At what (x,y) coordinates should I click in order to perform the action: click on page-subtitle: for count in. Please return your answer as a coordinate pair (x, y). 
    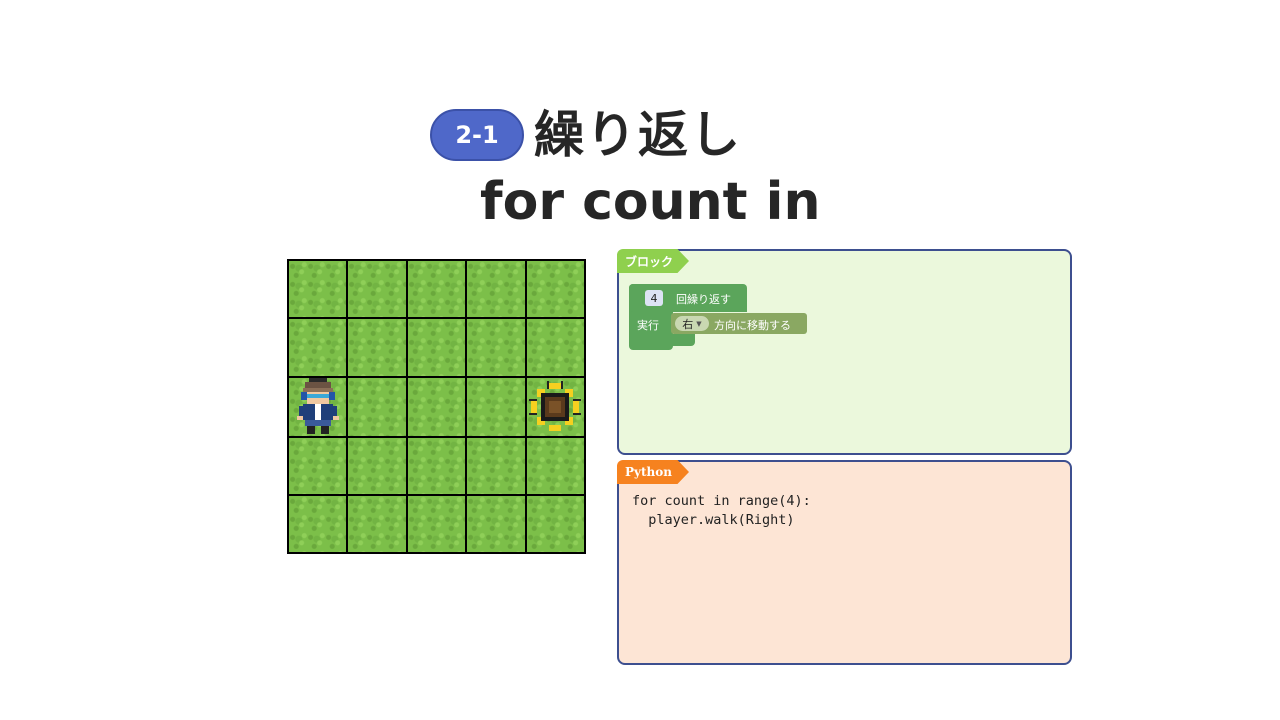
    Looking at the image, I should click on (650, 202).